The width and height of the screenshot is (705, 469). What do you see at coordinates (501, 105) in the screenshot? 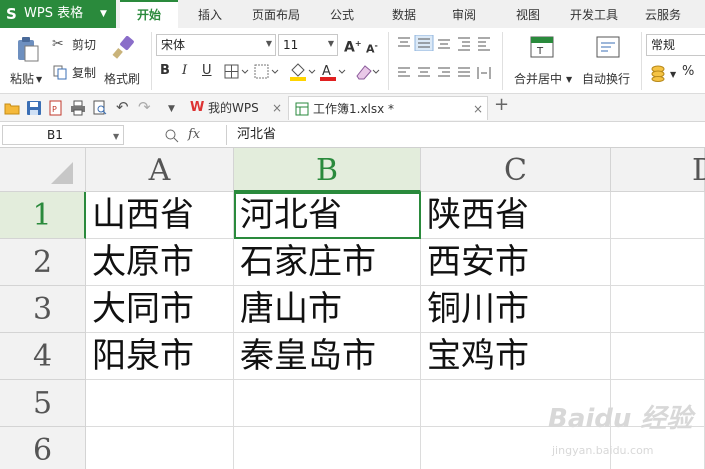
I see `new-tab-plus-icon: +` at bounding box center [501, 105].